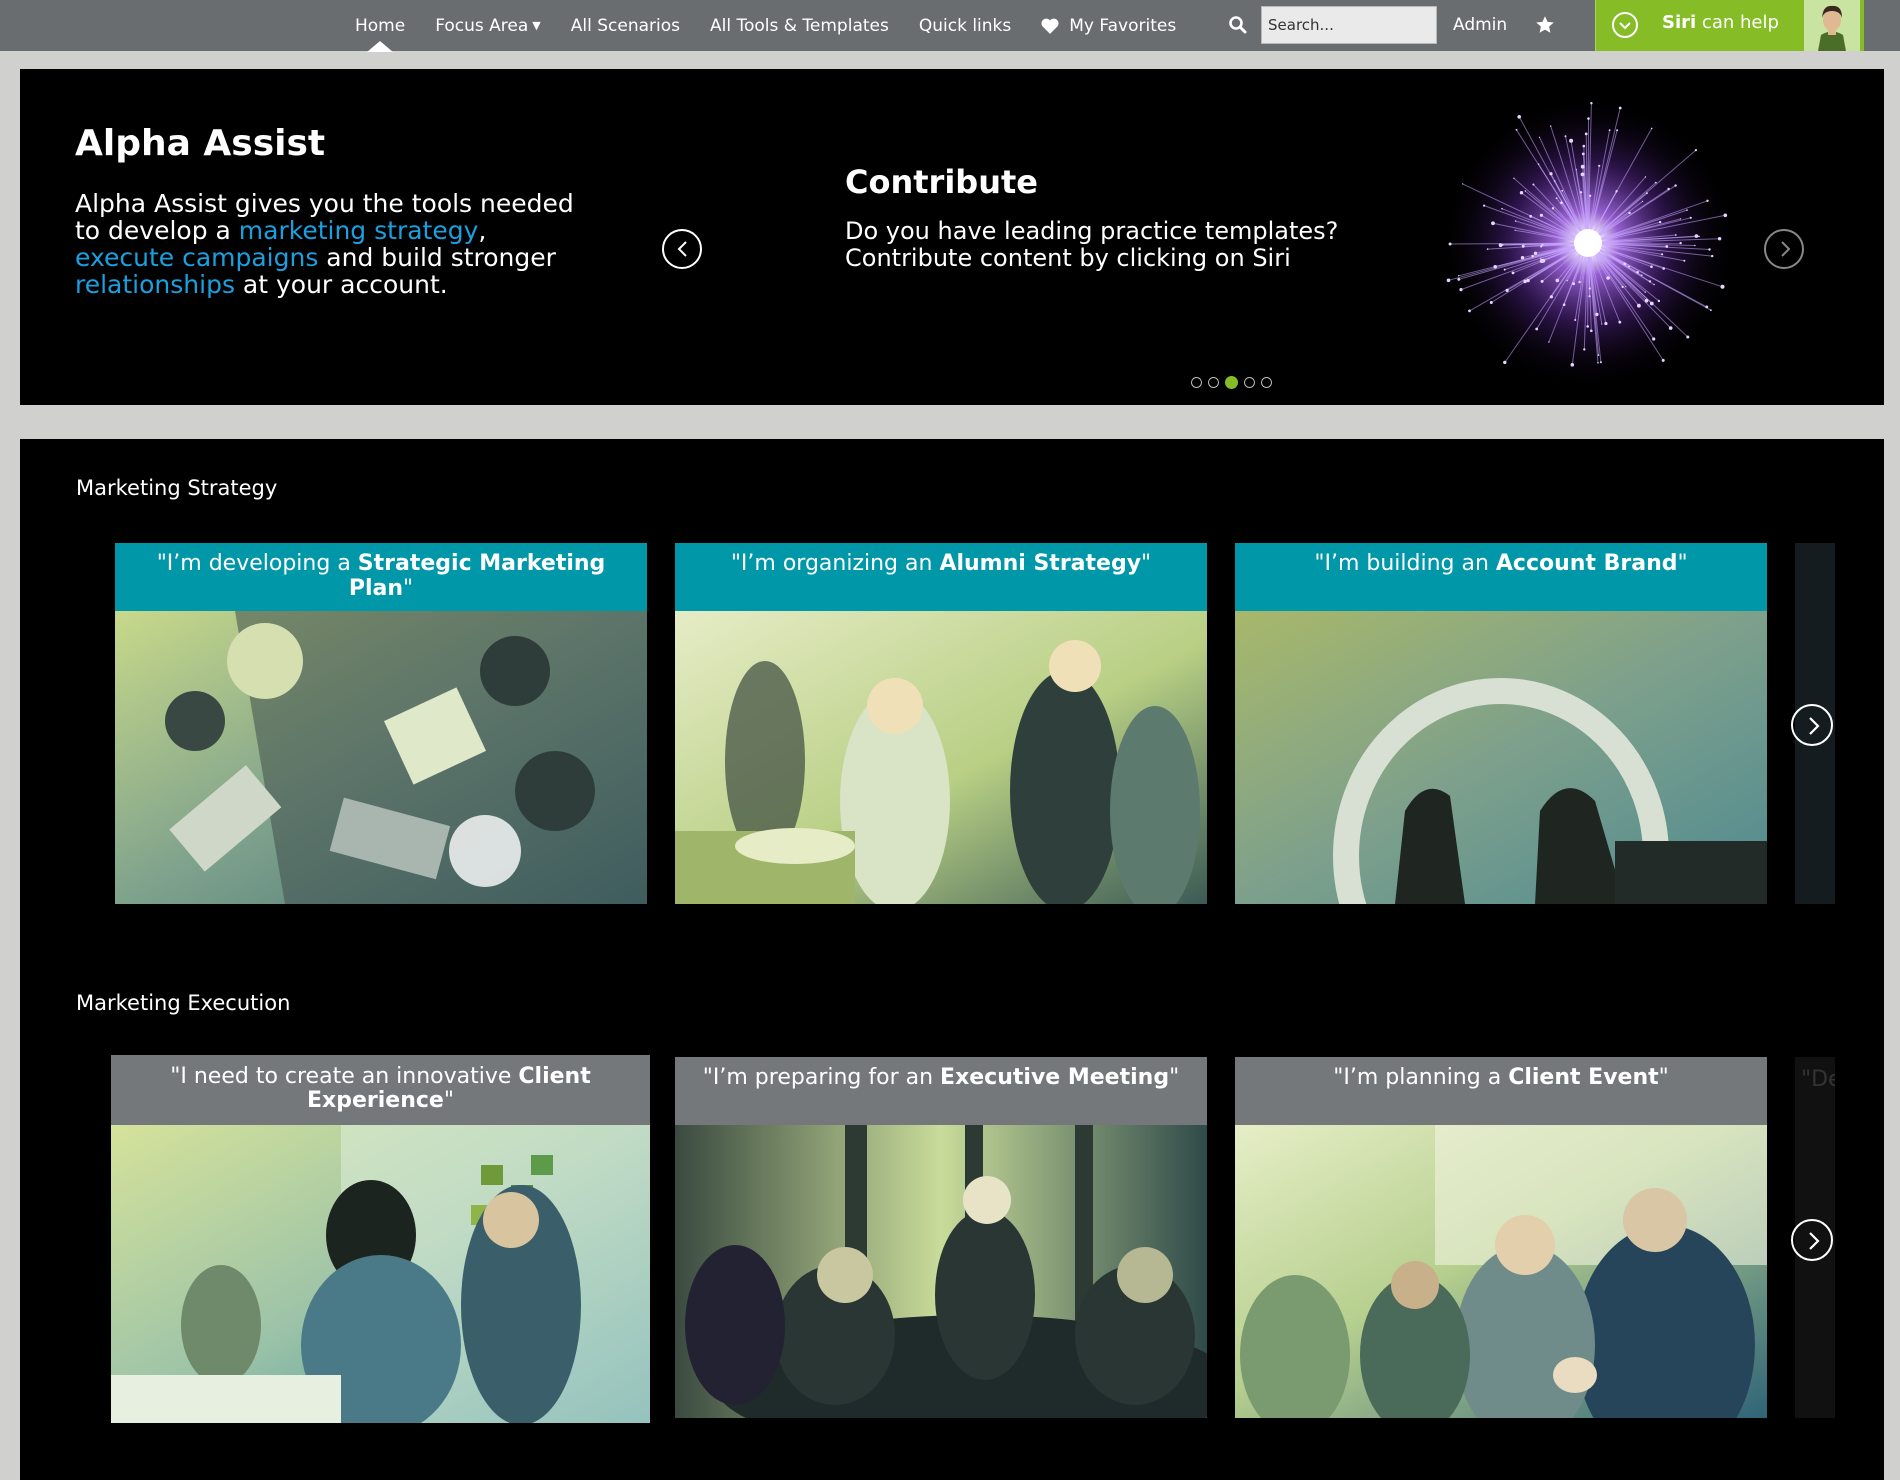 This screenshot has height=1480, width=1900. What do you see at coordinates (380, 1274) in the screenshot?
I see `whiteboard-brainstorm-image` at bounding box center [380, 1274].